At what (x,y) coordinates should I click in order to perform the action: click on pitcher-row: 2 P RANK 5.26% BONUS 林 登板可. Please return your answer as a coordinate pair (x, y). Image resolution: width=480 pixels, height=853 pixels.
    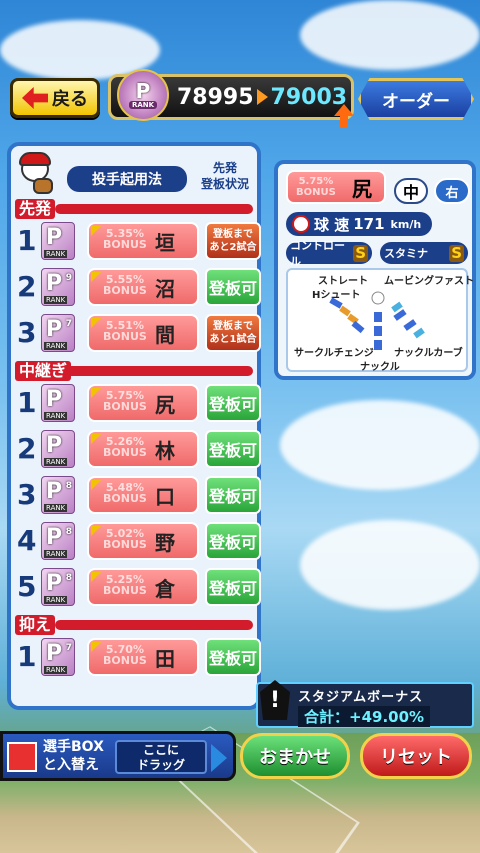
    Looking at the image, I should click on (138, 449).